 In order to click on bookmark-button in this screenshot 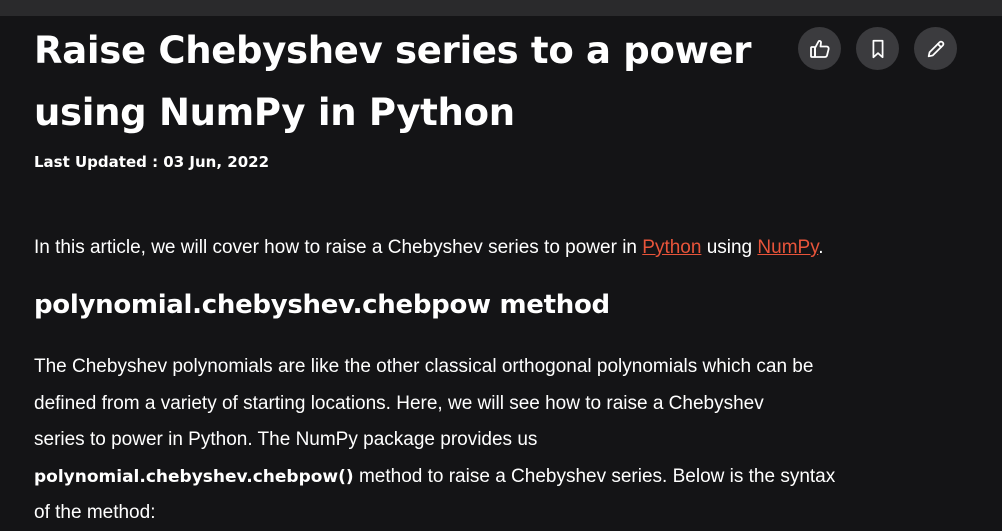, I will do `click(877, 48)`.